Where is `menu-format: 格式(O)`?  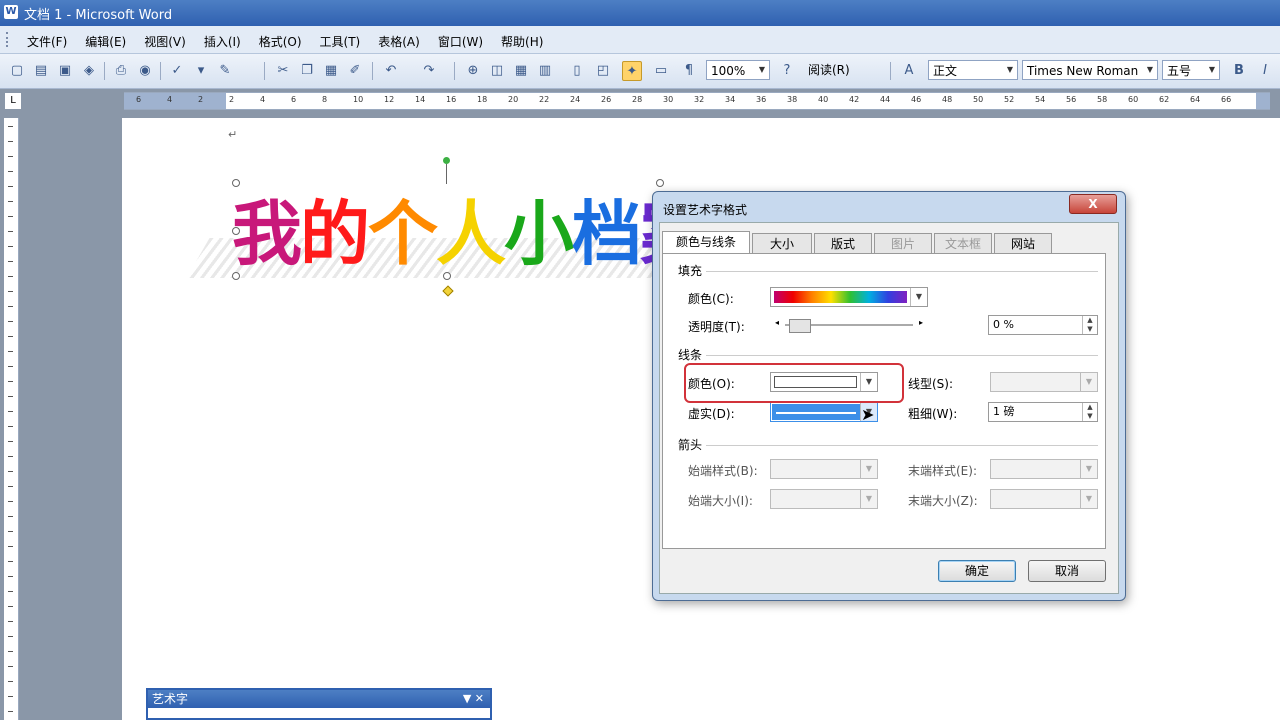 menu-format: 格式(O) is located at coordinates (280, 41).